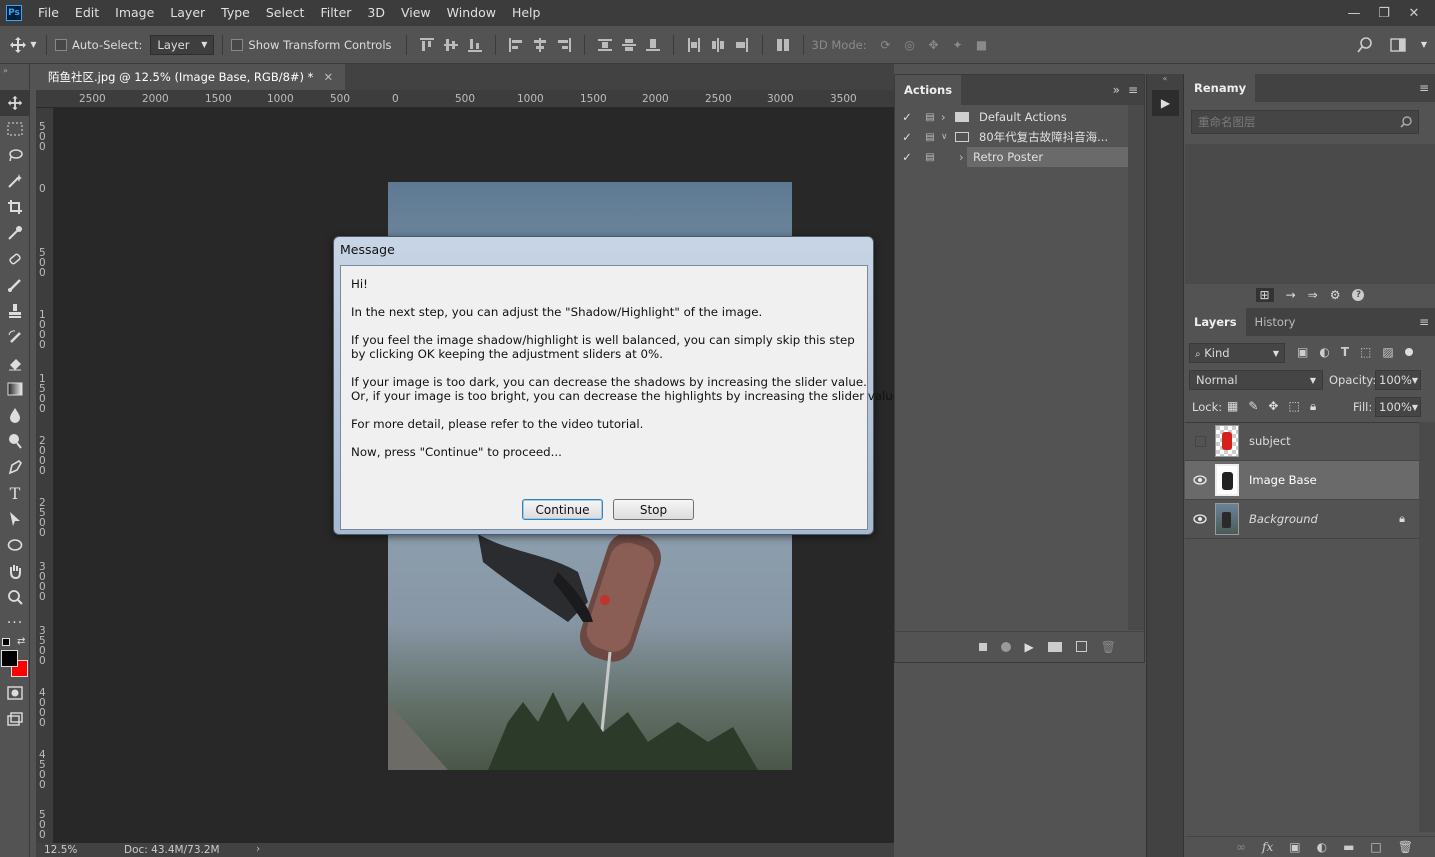  Describe the element at coordinates (471, 13) in the screenshot. I see `menu-window: Window` at that location.